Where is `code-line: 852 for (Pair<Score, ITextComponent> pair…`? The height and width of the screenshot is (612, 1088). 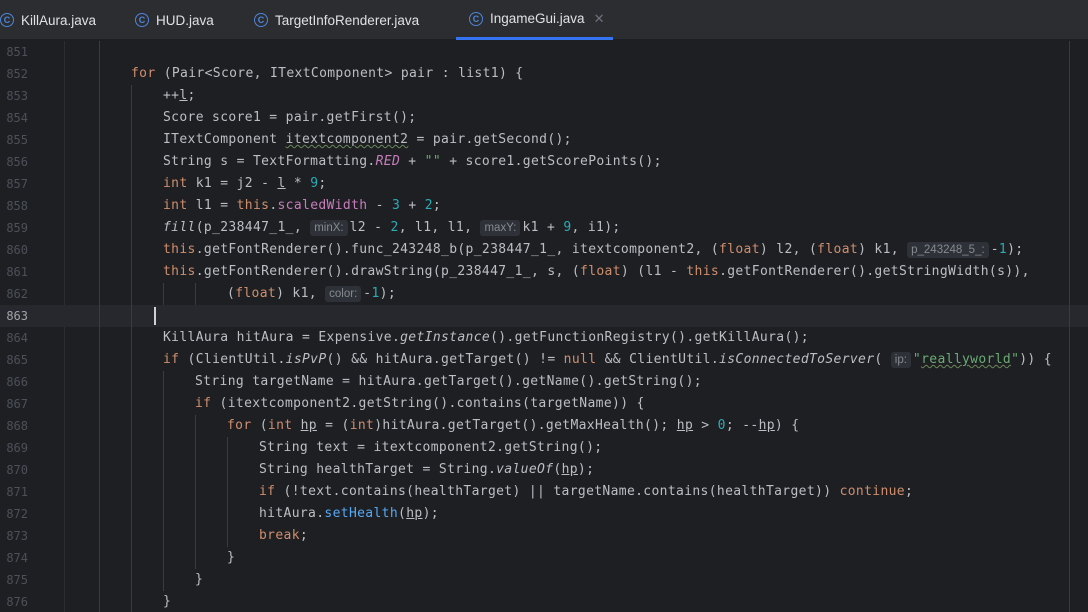
code-line: 852 for (Pair<Score, ITextComponent> pair… is located at coordinates (544, 74).